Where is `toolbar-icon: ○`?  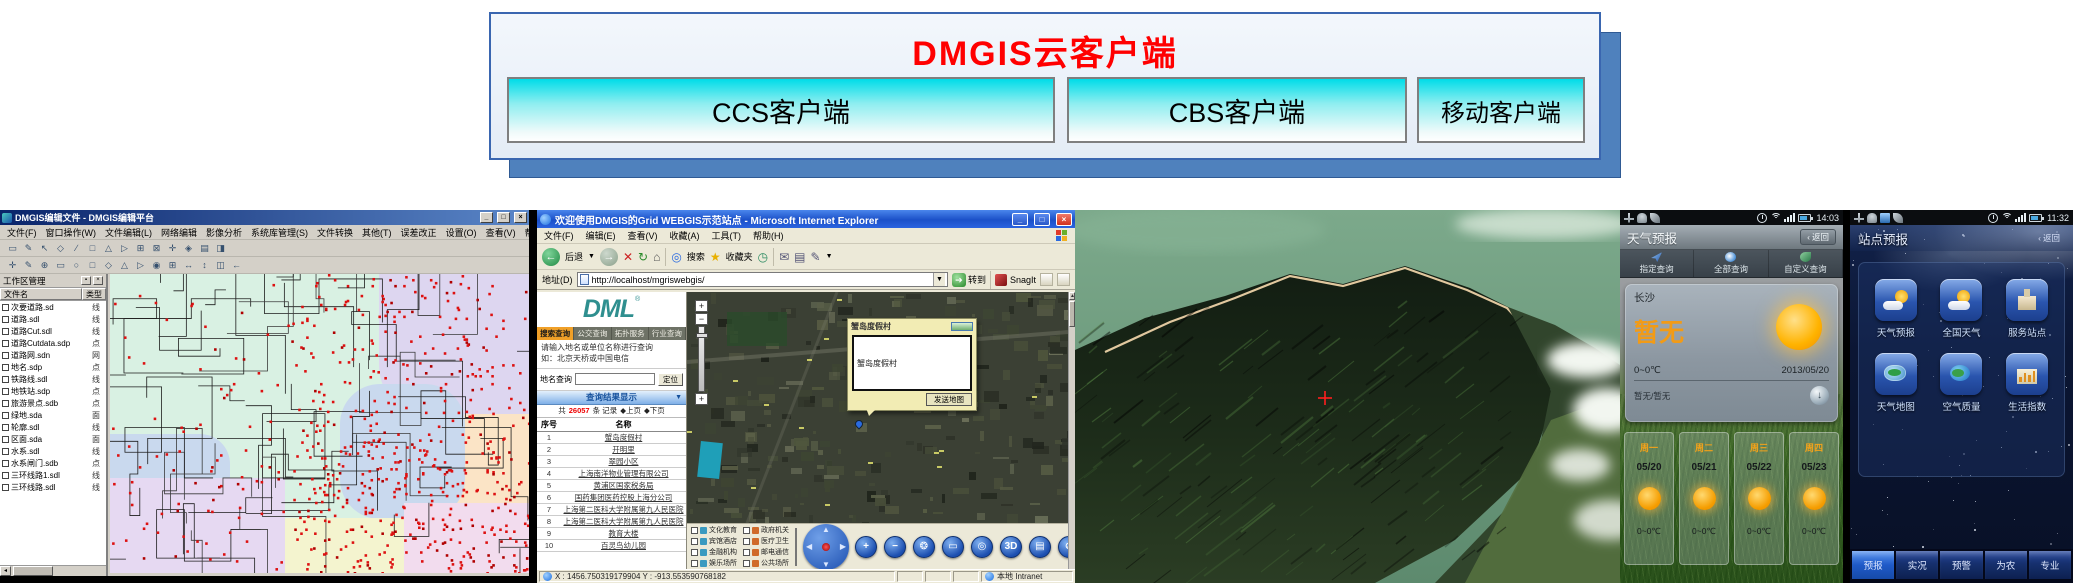
toolbar-icon: ○ is located at coordinates (76, 265).